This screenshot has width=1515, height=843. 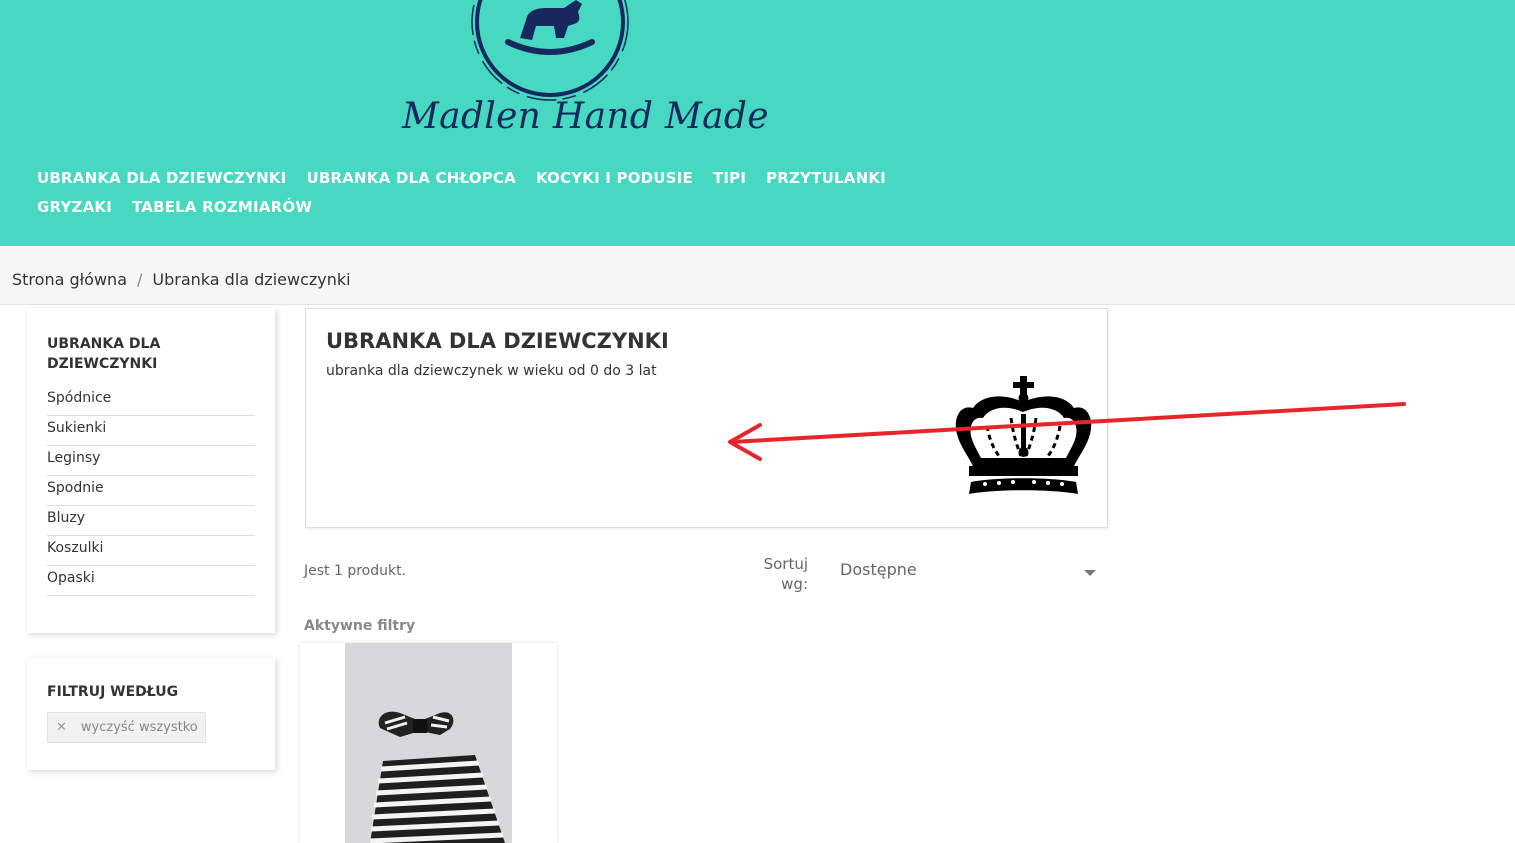 I want to click on subcategory-opaski: Opaski, so click(x=151, y=581).